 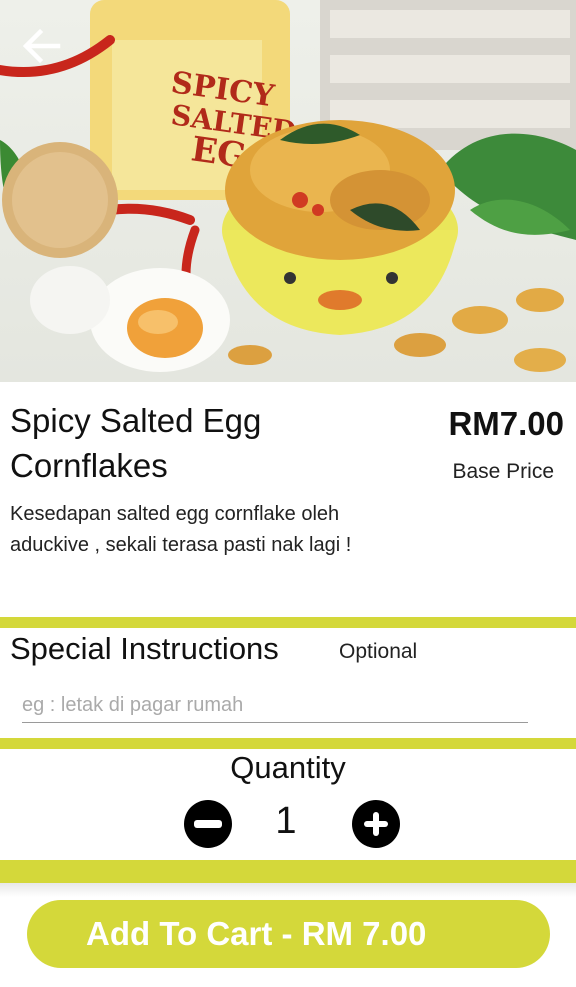 What do you see at coordinates (378, 651) in the screenshot?
I see `optional-label: Optional` at bounding box center [378, 651].